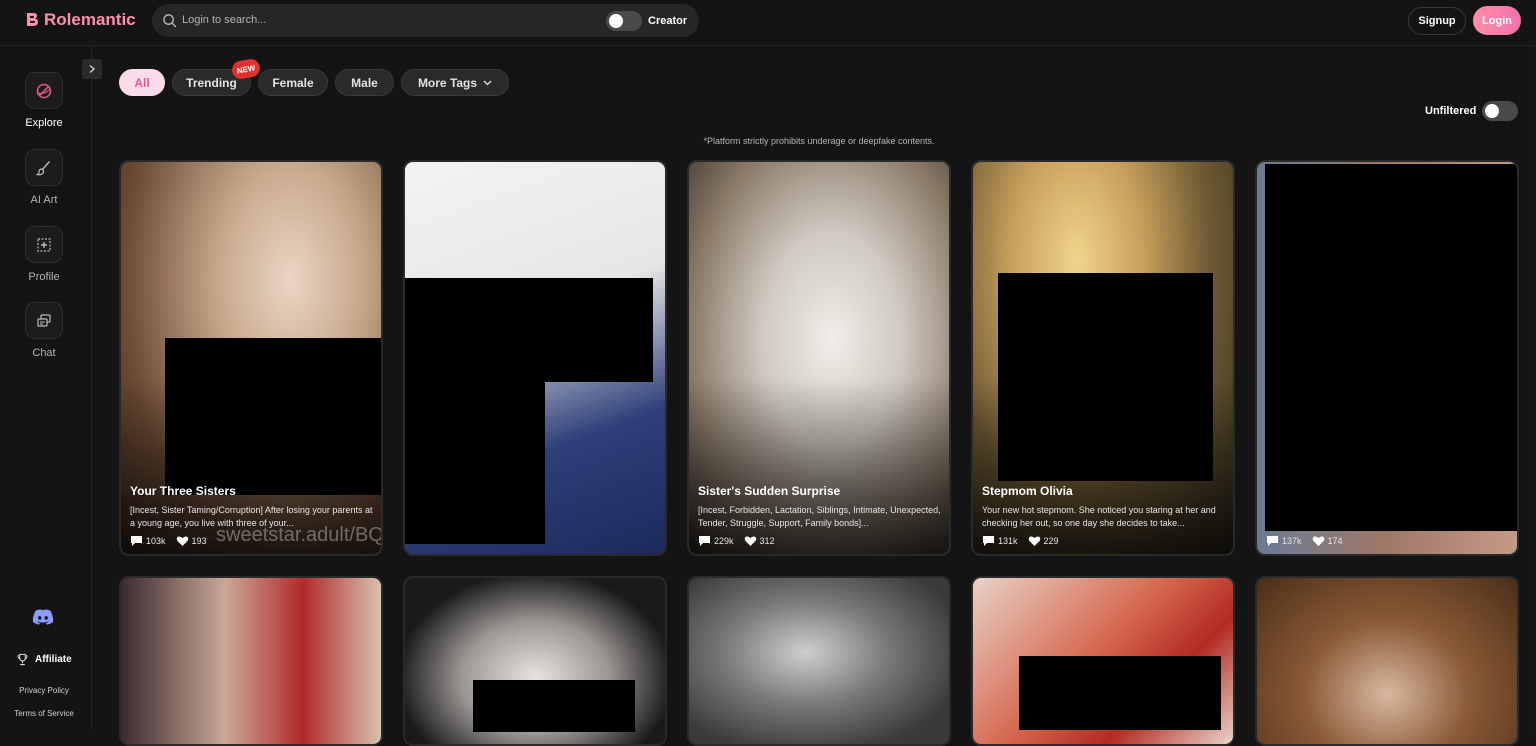 The width and height of the screenshot is (1536, 746). I want to click on unfiltered-label: Unfiltered, so click(1451, 111).